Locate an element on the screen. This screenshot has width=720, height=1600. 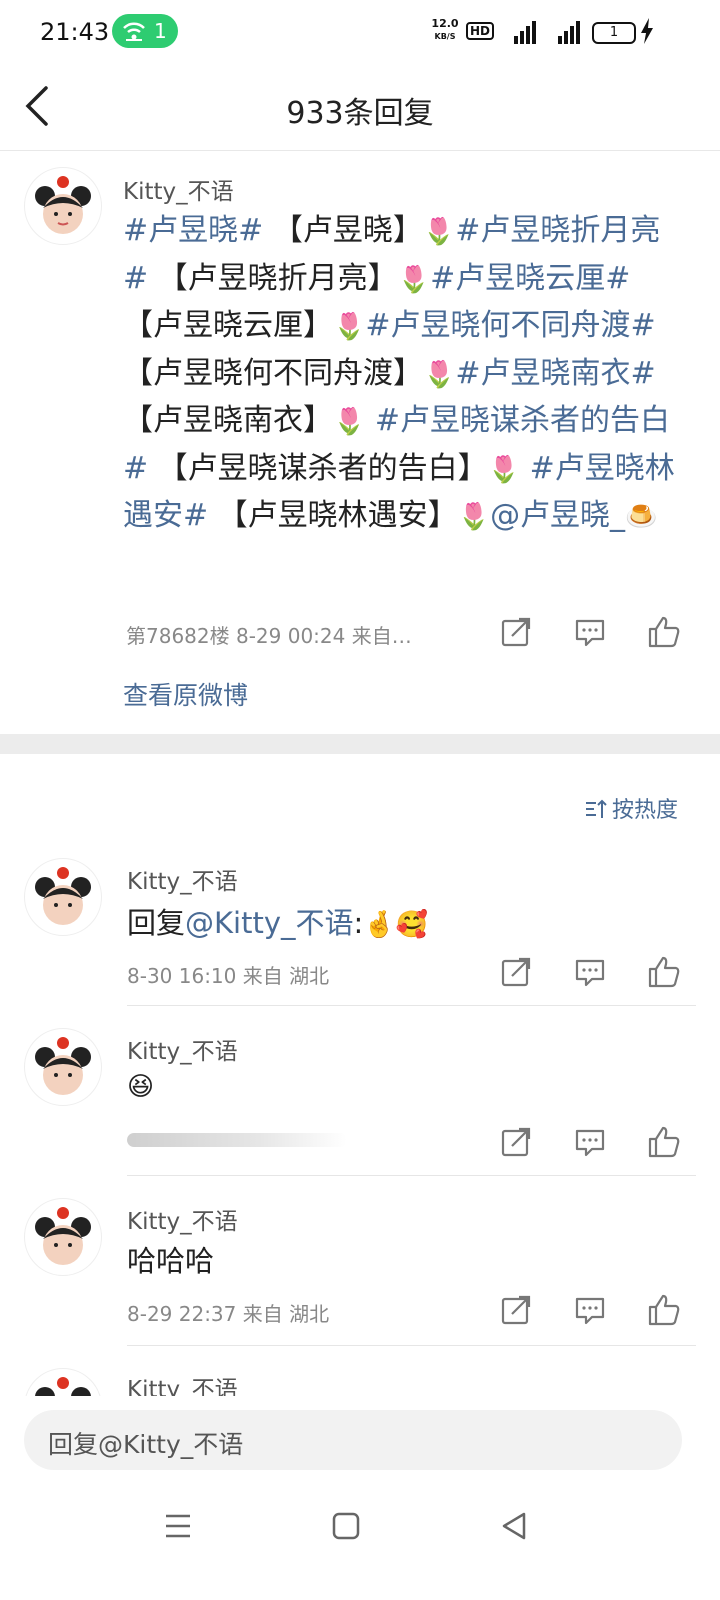
comment-text: 哈哈哈 is located at coordinates (171, 1261).